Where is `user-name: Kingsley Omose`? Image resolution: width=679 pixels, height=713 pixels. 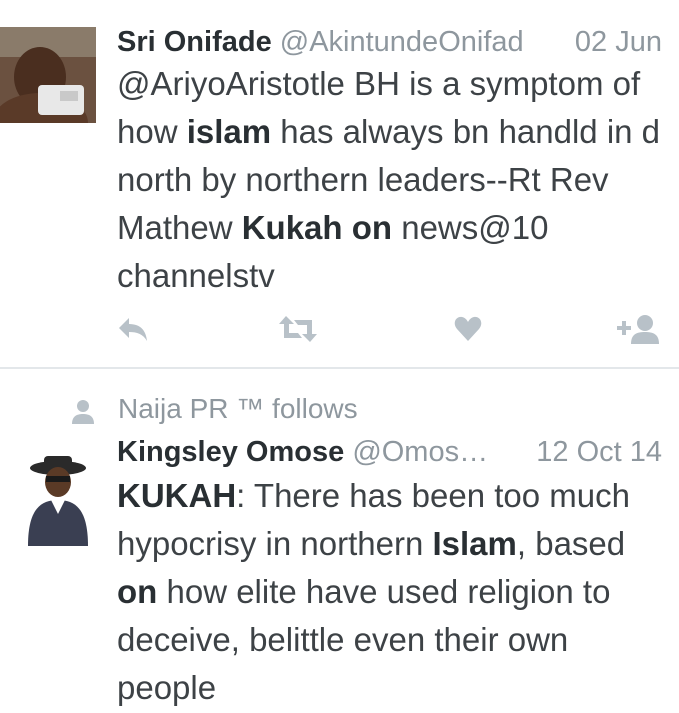
user-name: Kingsley Omose is located at coordinates (230, 452).